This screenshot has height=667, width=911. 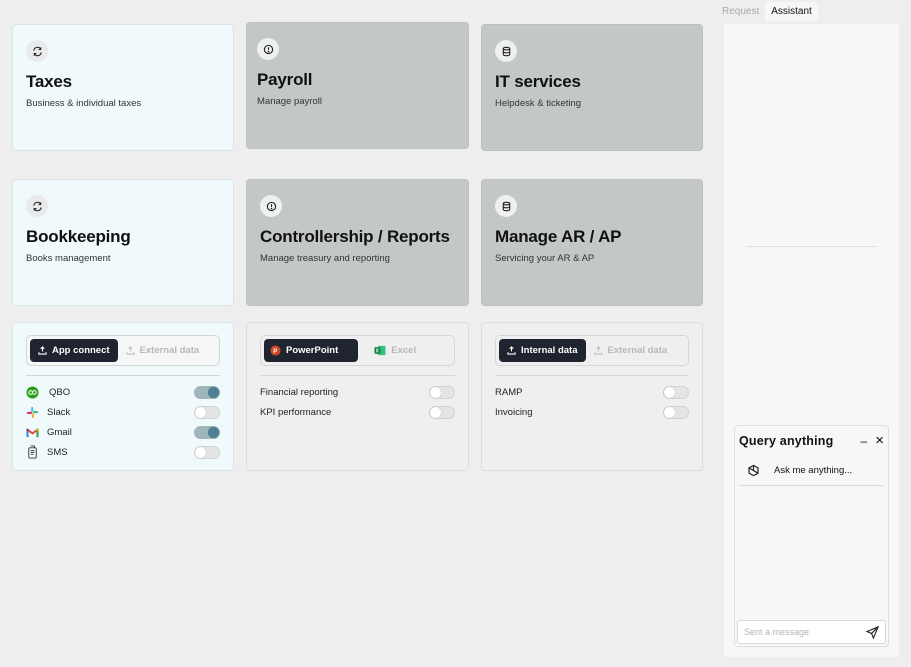 I want to click on query-header: Query anything – ×, so click(x=811, y=437).